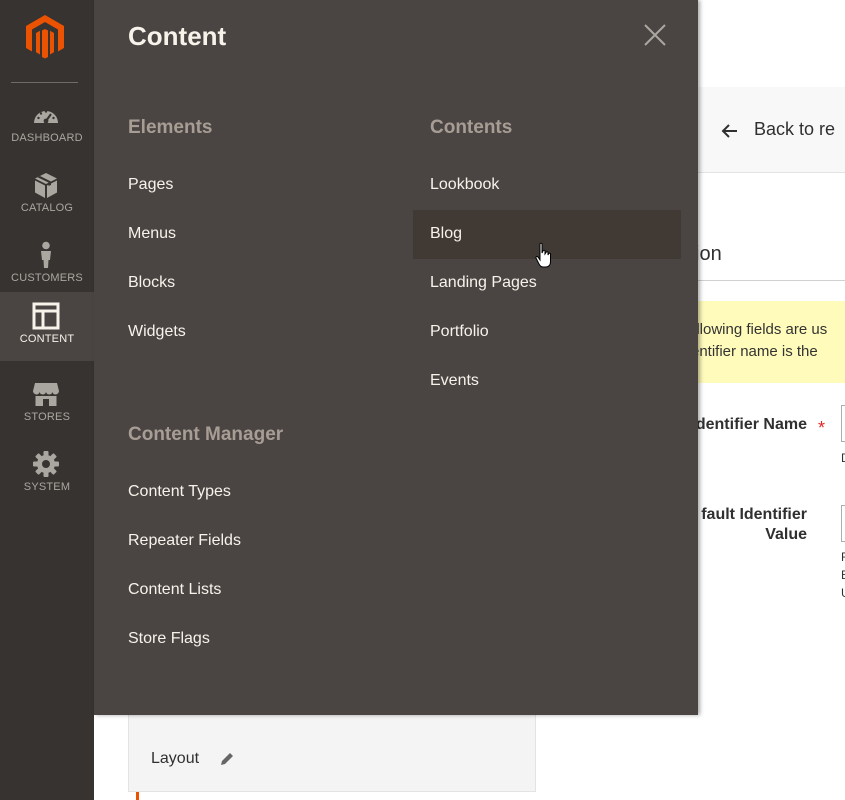  Describe the element at coordinates (843, 458) in the screenshot. I see `identifier-name-hint: D` at that location.